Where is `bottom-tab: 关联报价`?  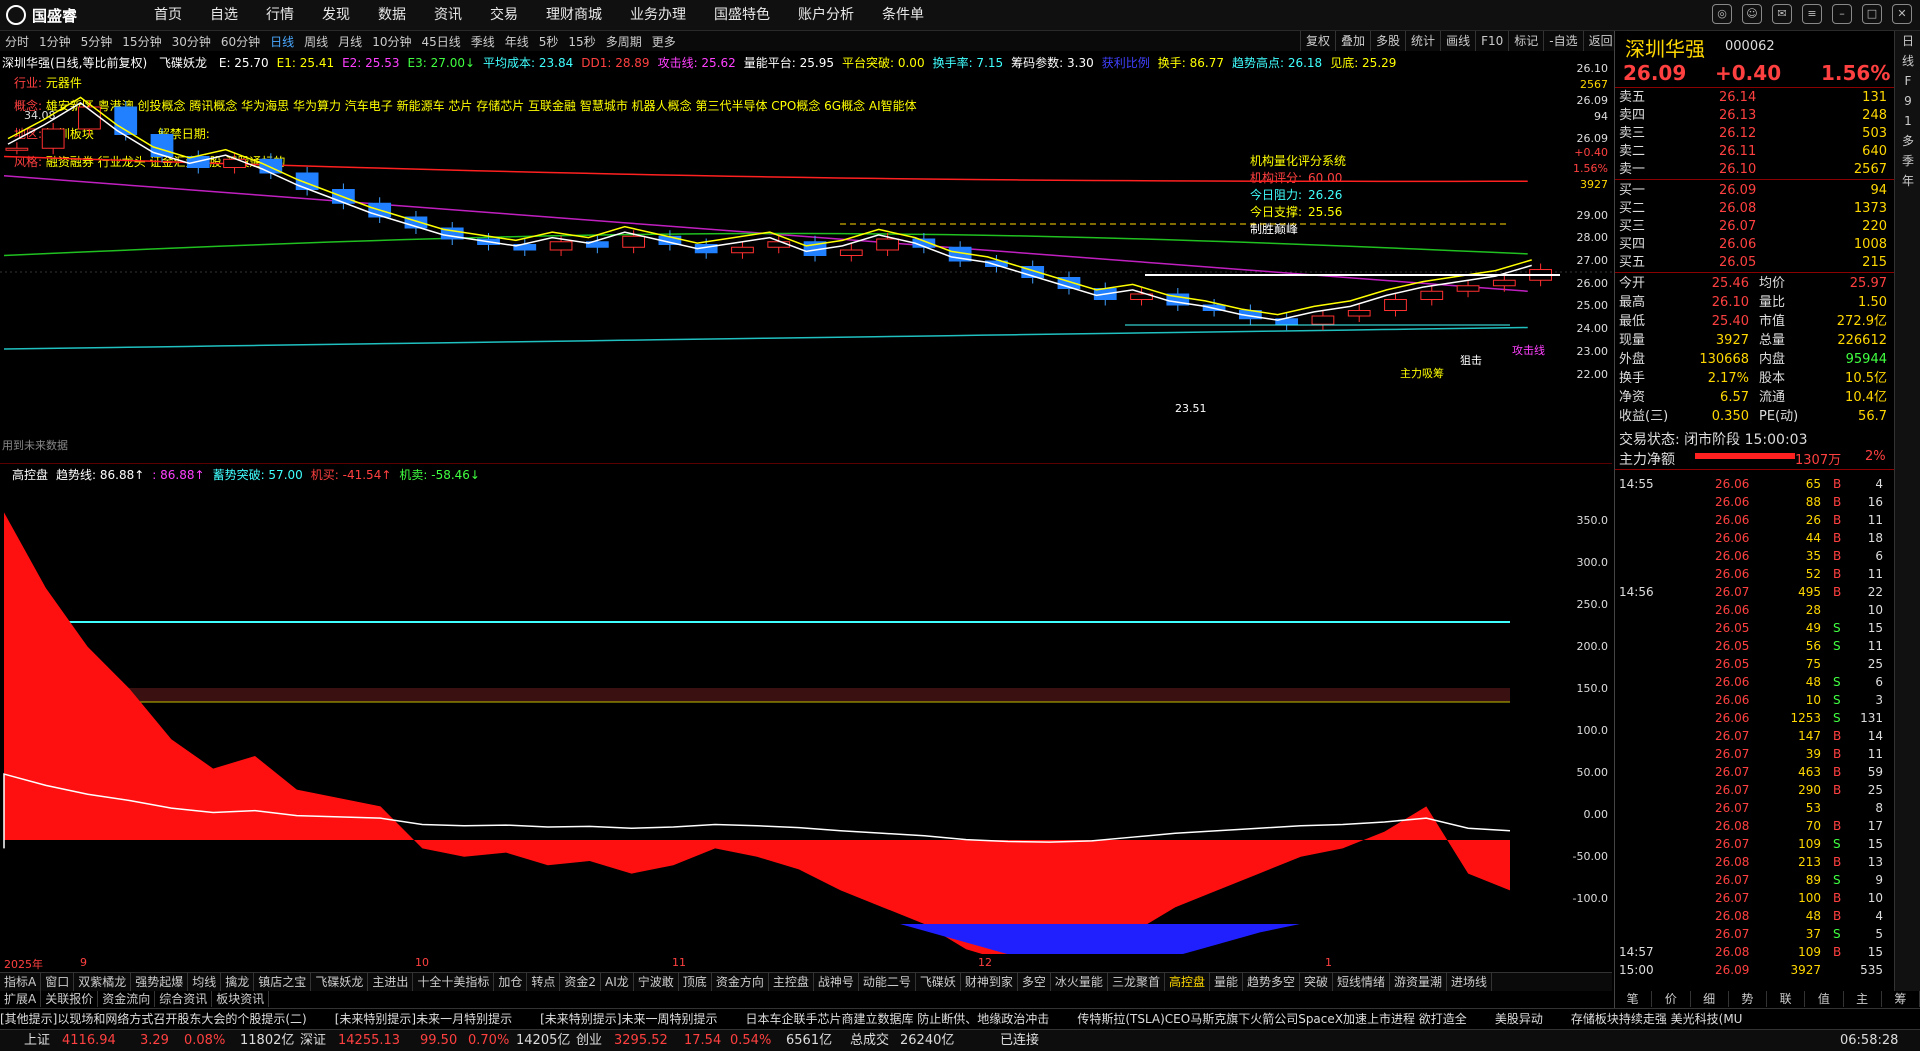
bottom-tab: 关联报价 is located at coordinates (70, 999).